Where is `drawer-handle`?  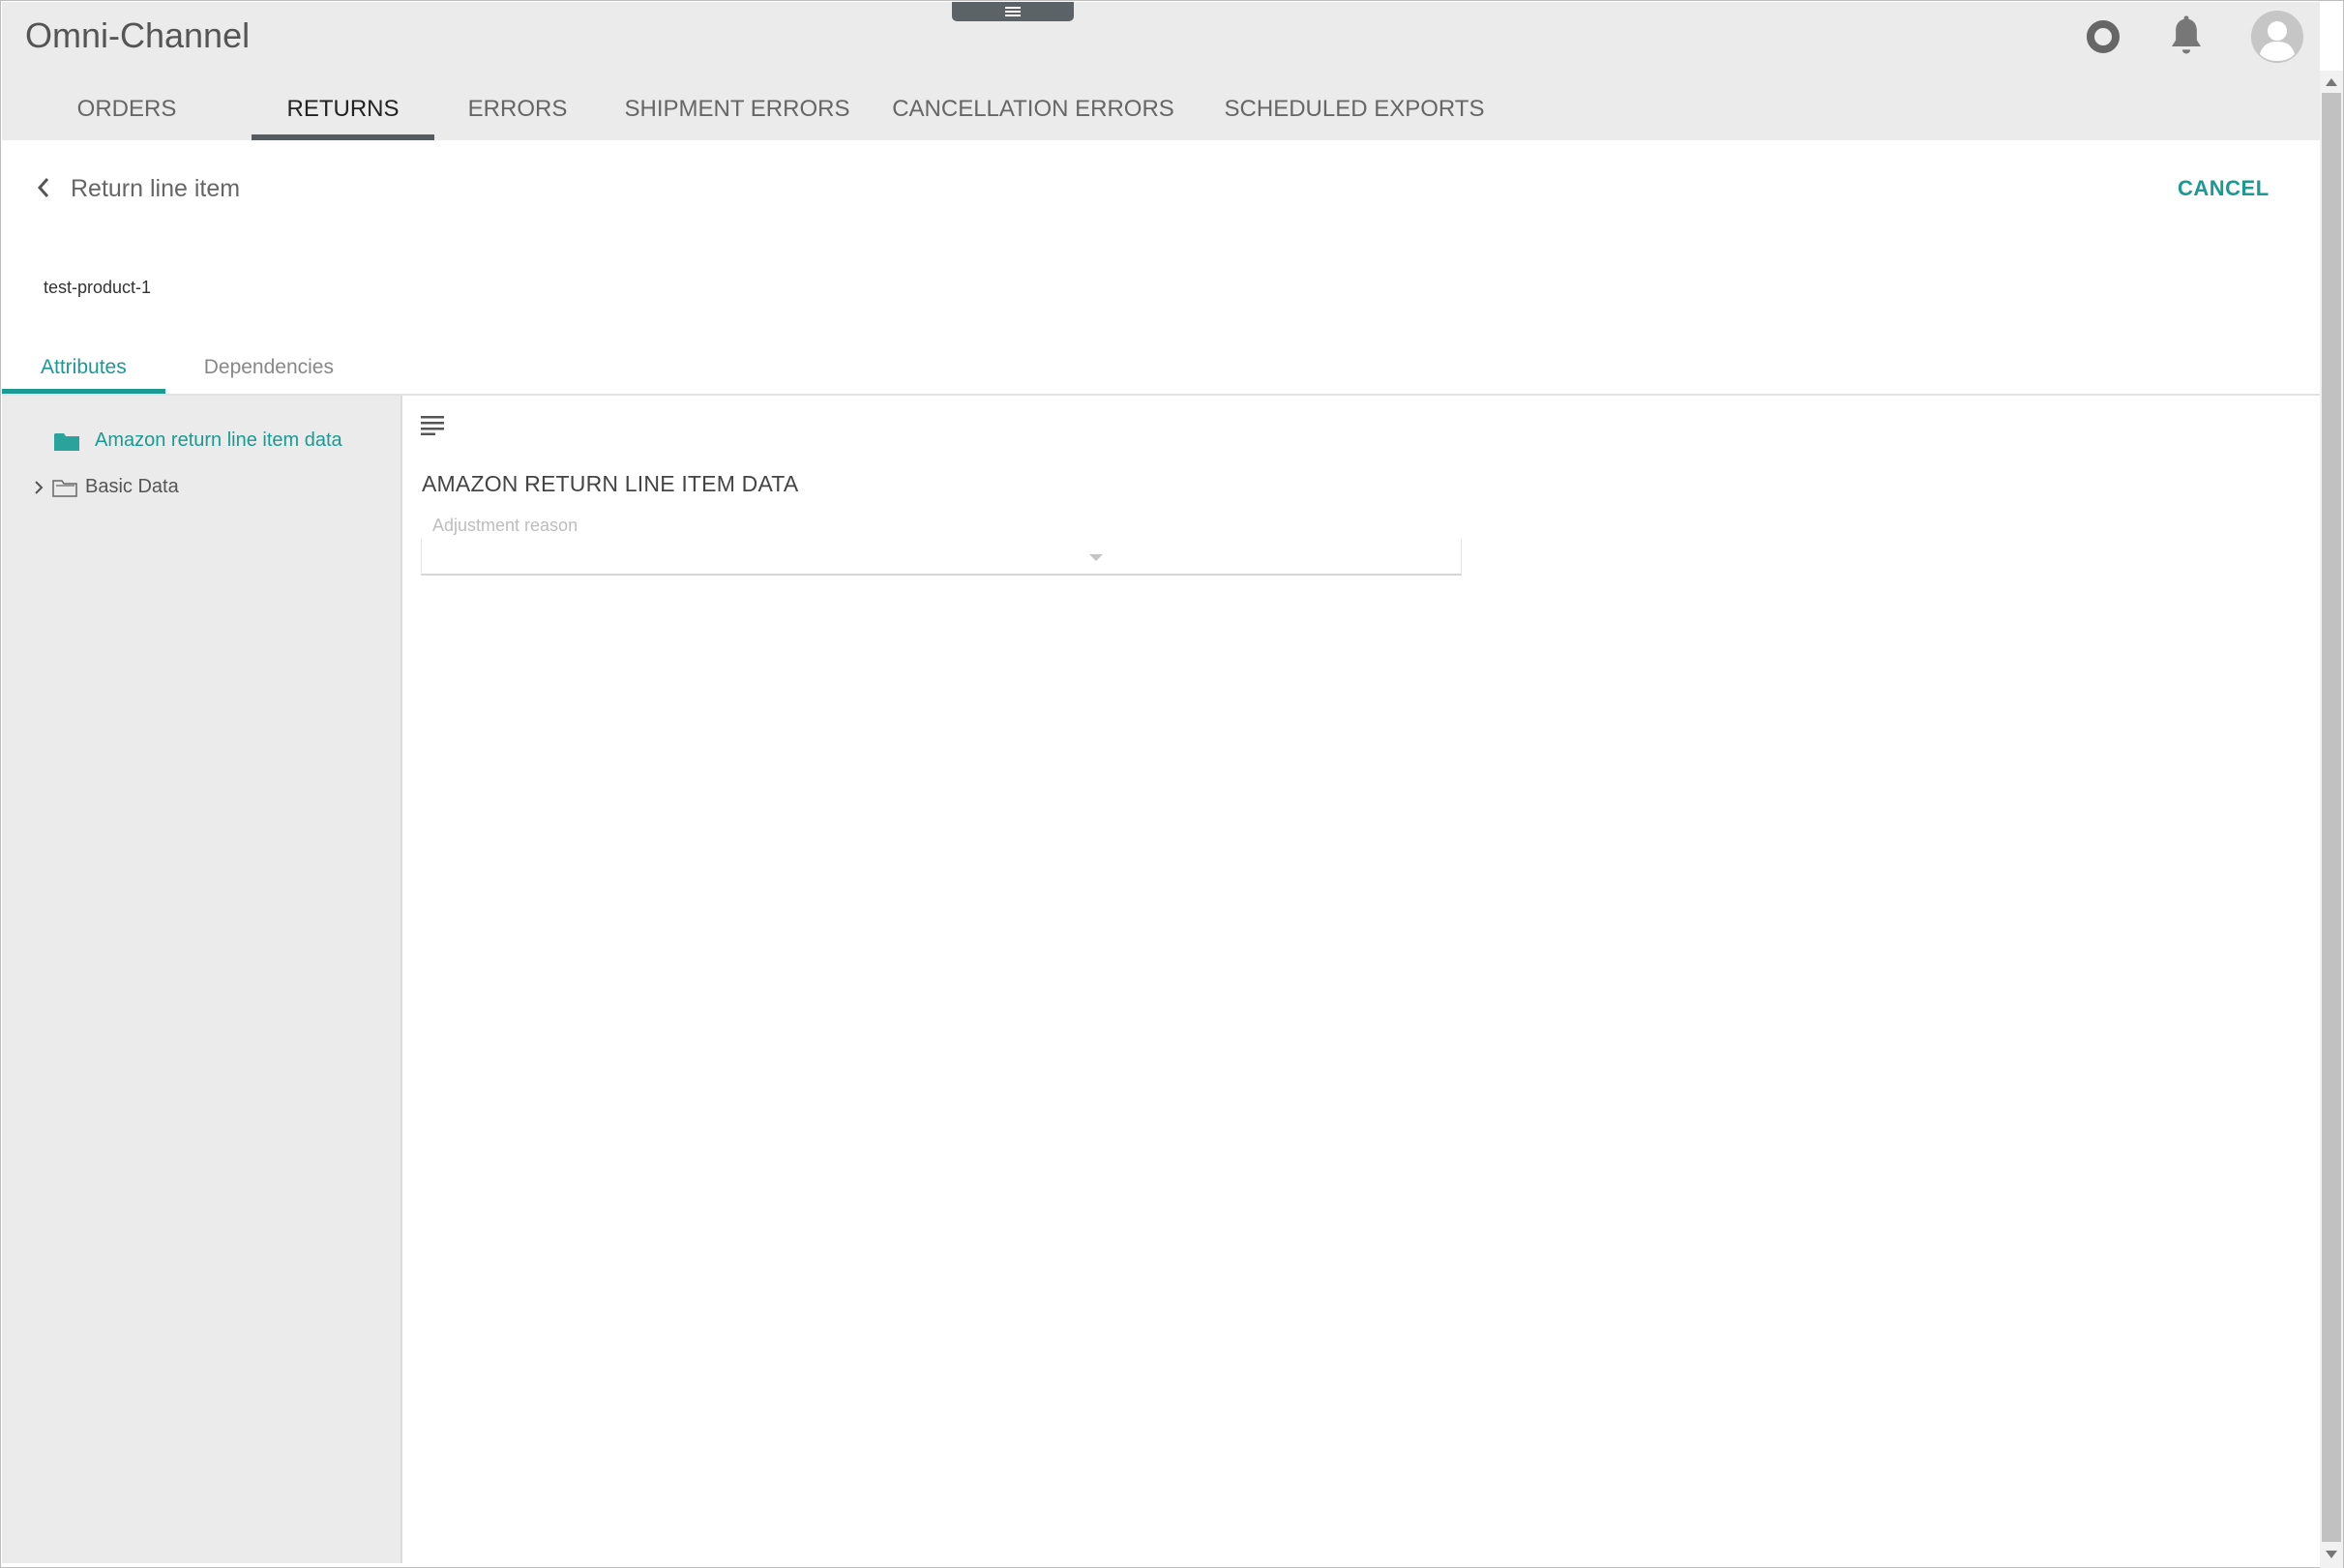
drawer-handle is located at coordinates (1013, 11).